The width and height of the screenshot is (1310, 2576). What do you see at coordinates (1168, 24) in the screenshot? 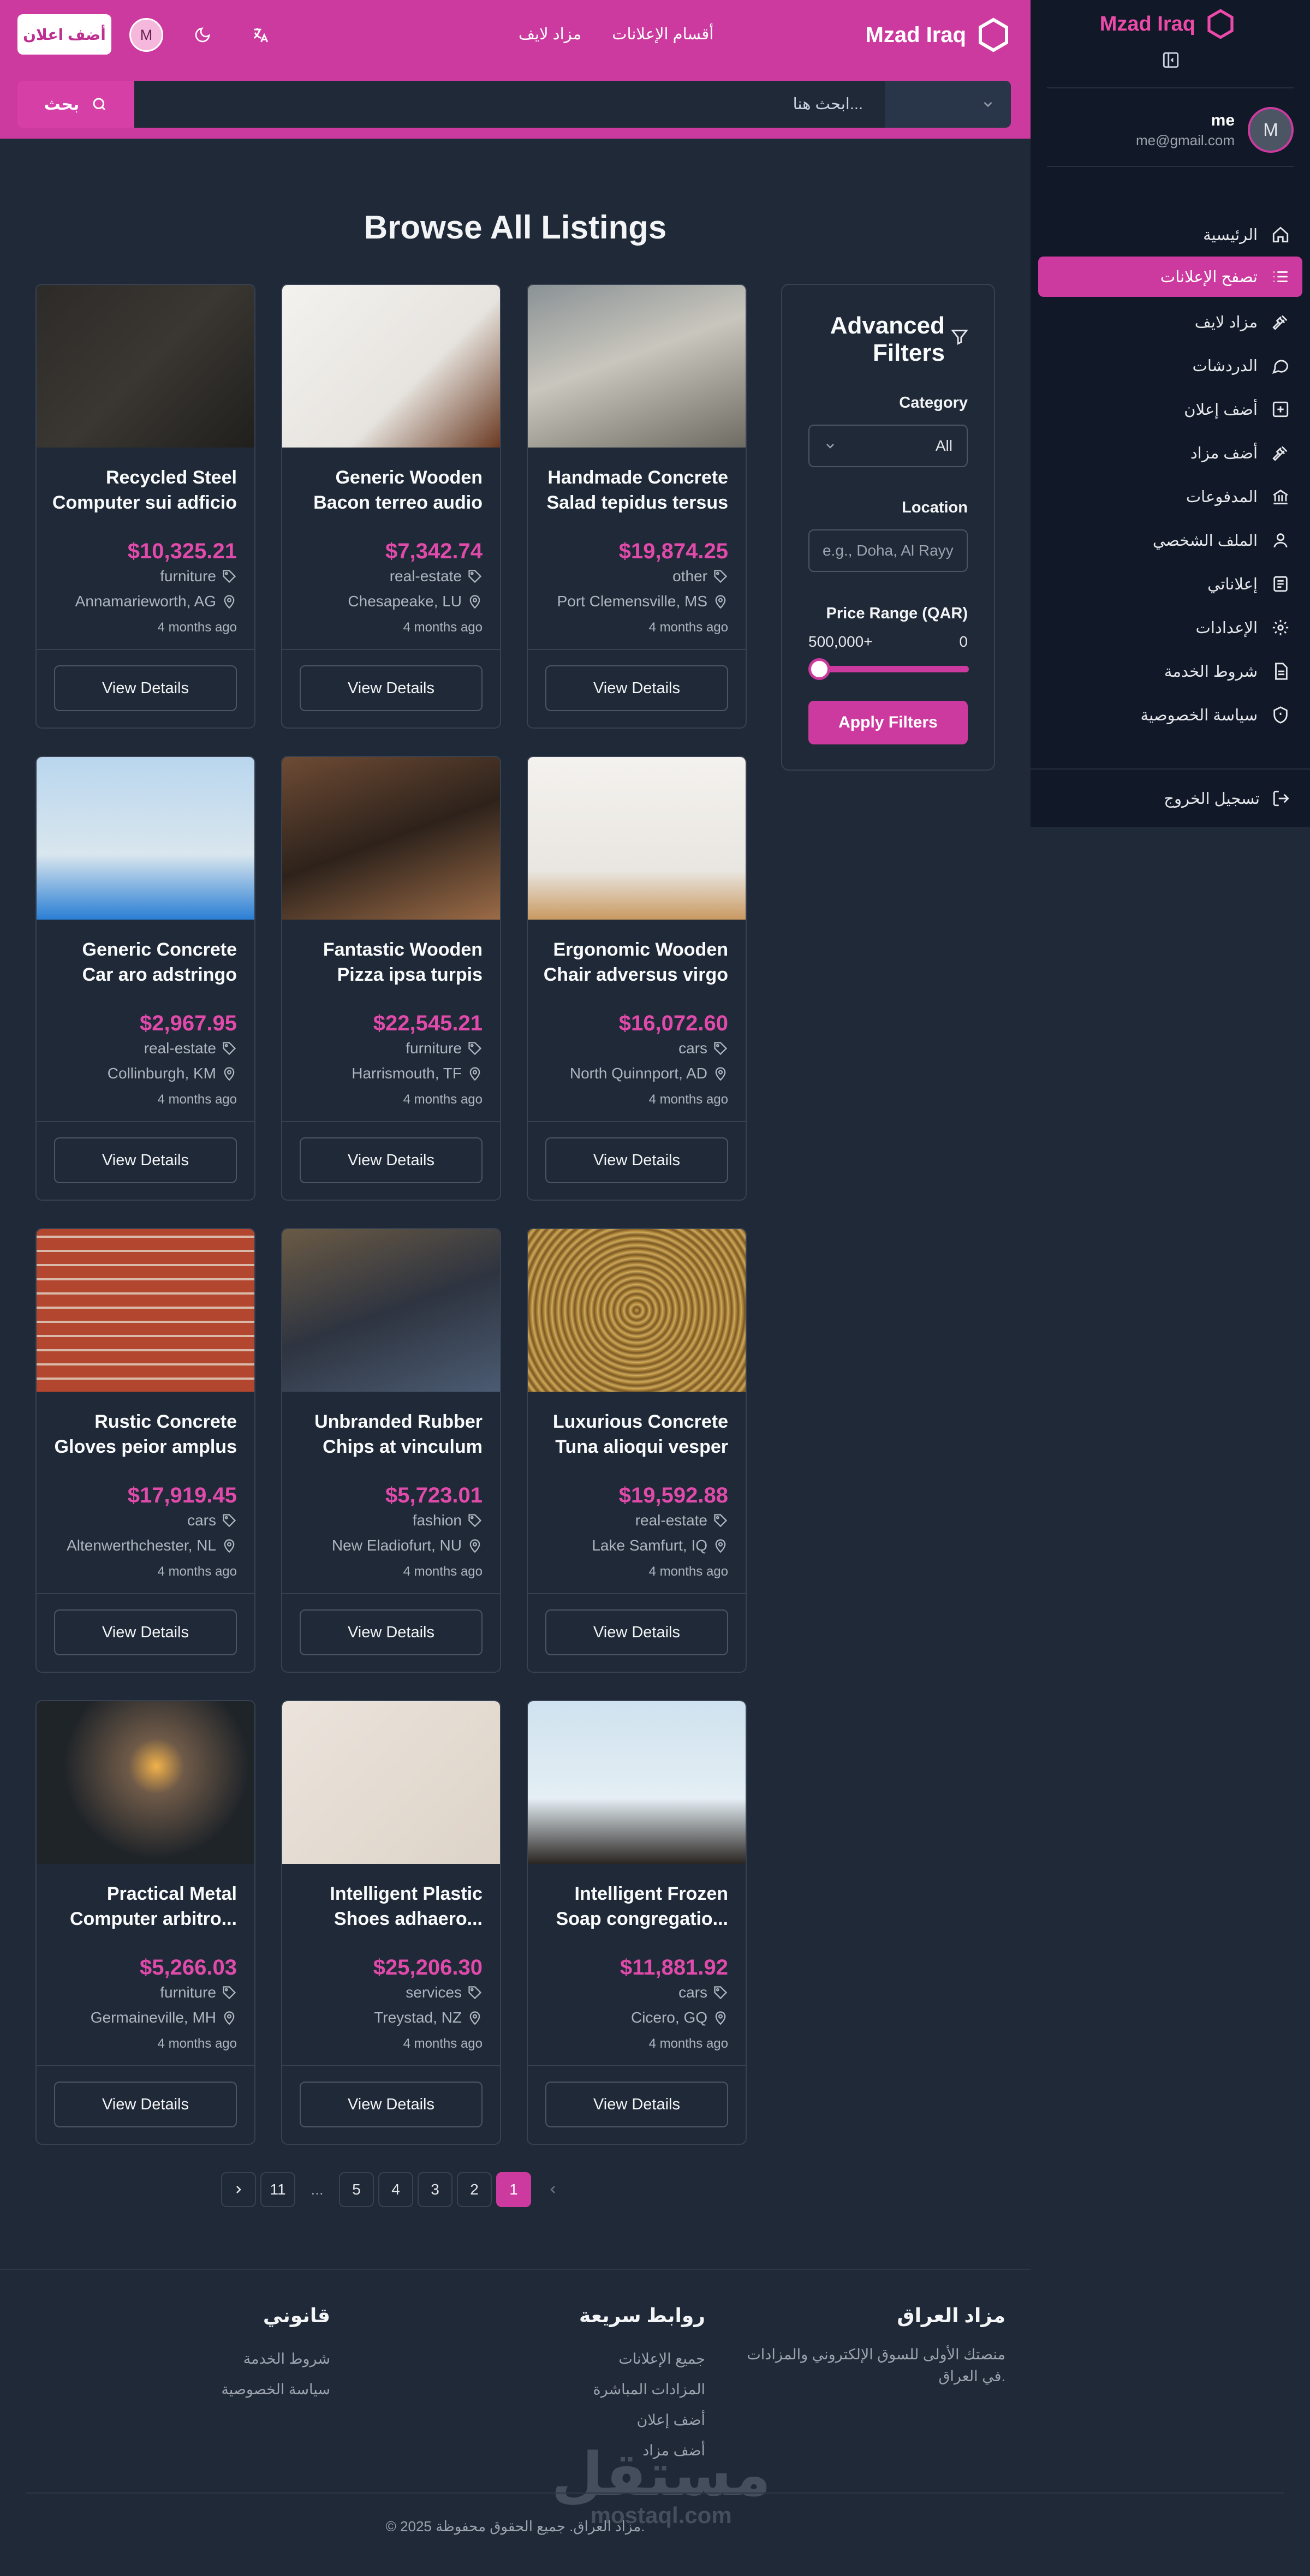
I see `sidebar-brand: Mzad Iraq` at bounding box center [1168, 24].